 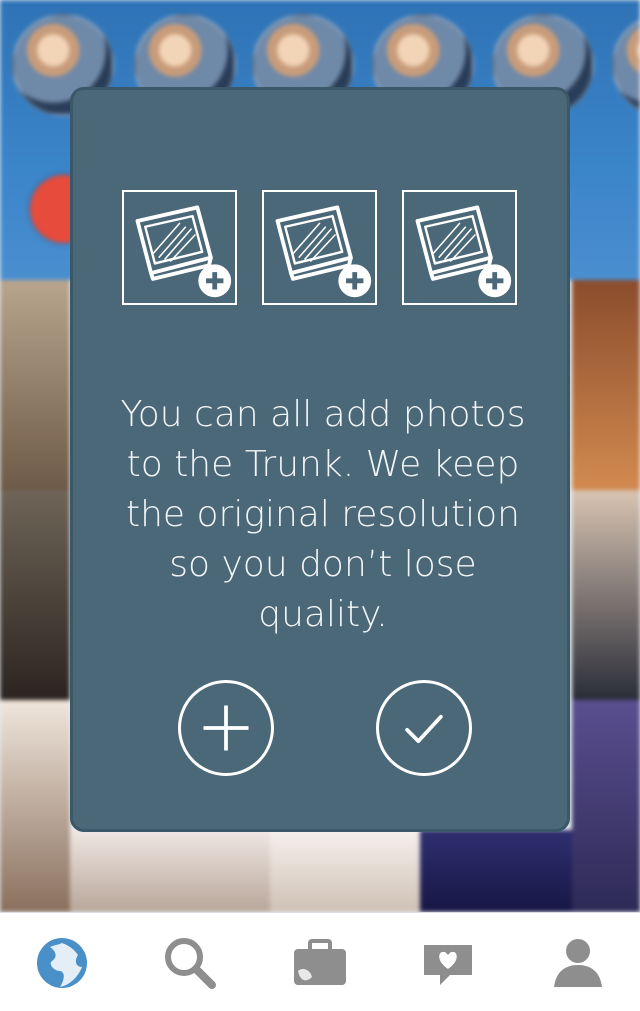 I want to click on heart-chat-icon, so click(x=448, y=965).